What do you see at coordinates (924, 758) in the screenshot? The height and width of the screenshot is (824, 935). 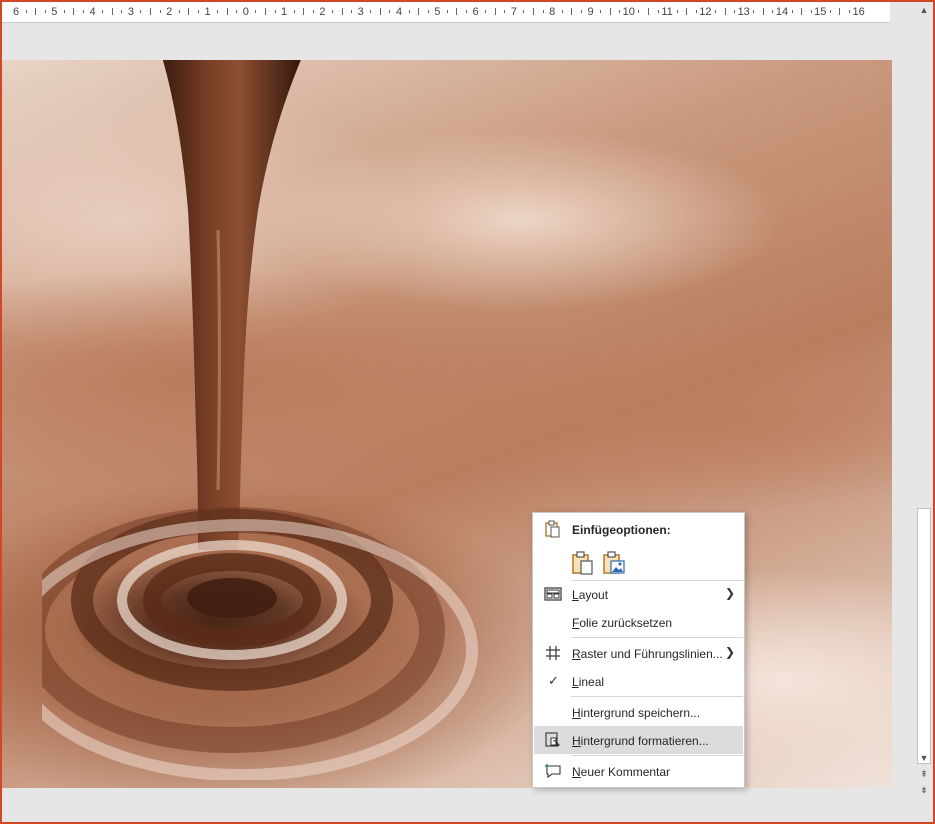 I see `scroll-down-button: ▼` at bounding box center [924, 758].